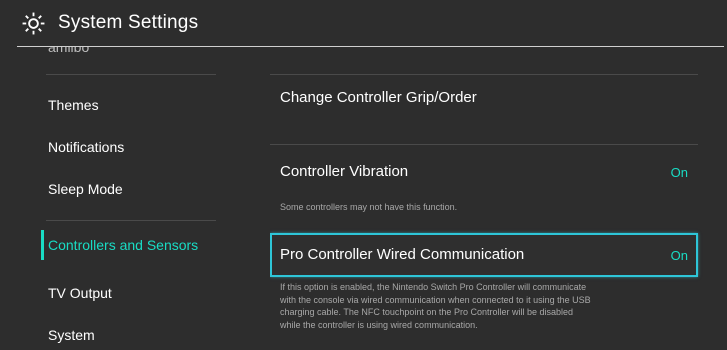  I want to click on sidebar-item-amiibo: amiibo, so click(68, 51).